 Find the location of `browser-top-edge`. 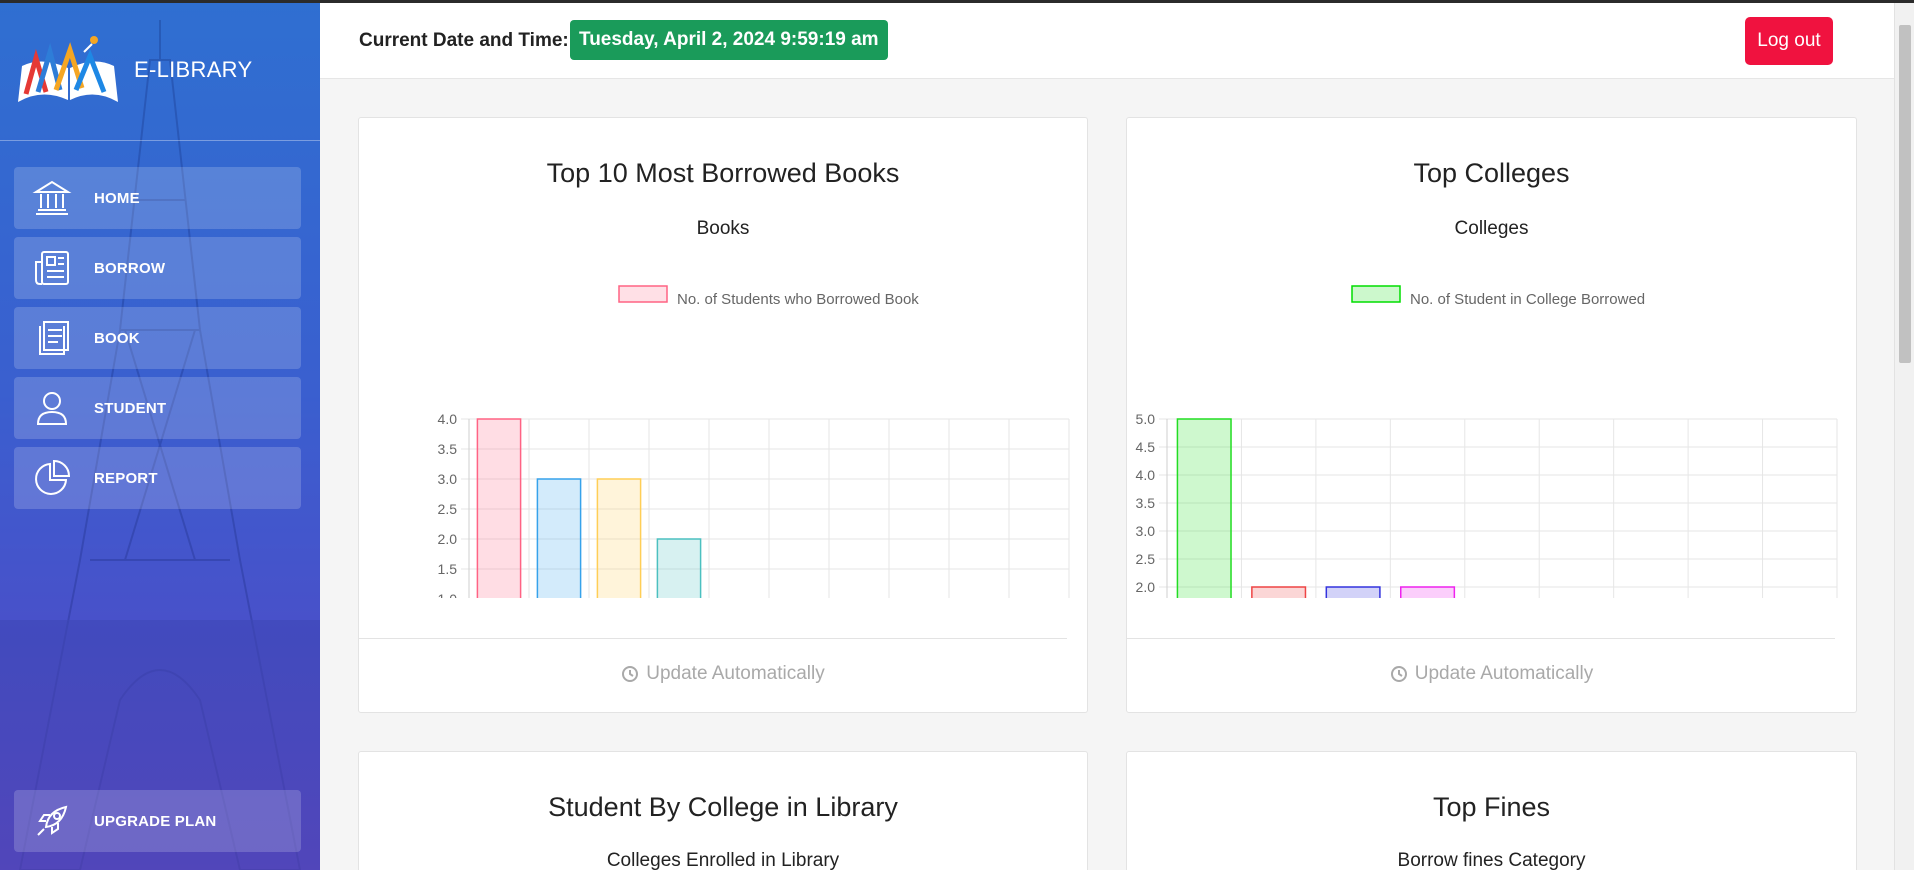

browser-top-edge is located at coordinates (957, 1).